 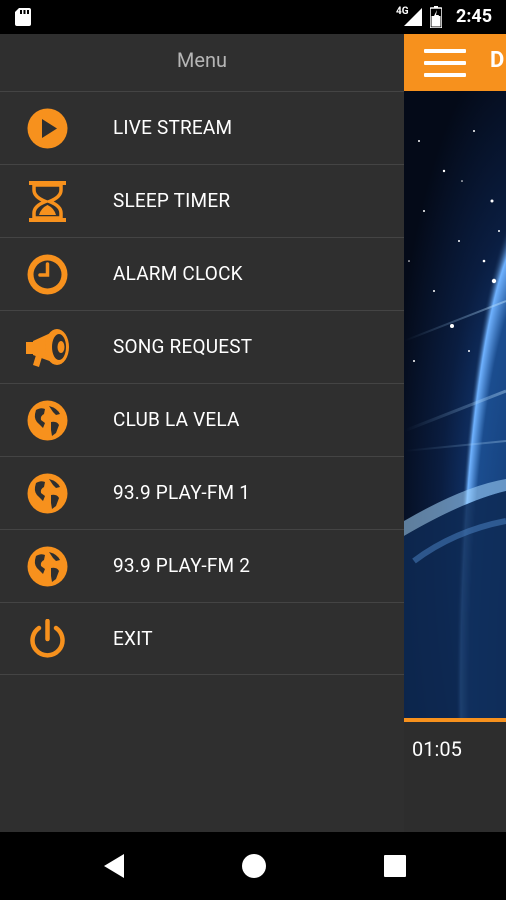 What do you see at coordinates (47, 274) in the screenshot?
I see `clock-icon` at bounding box center [47, 274].